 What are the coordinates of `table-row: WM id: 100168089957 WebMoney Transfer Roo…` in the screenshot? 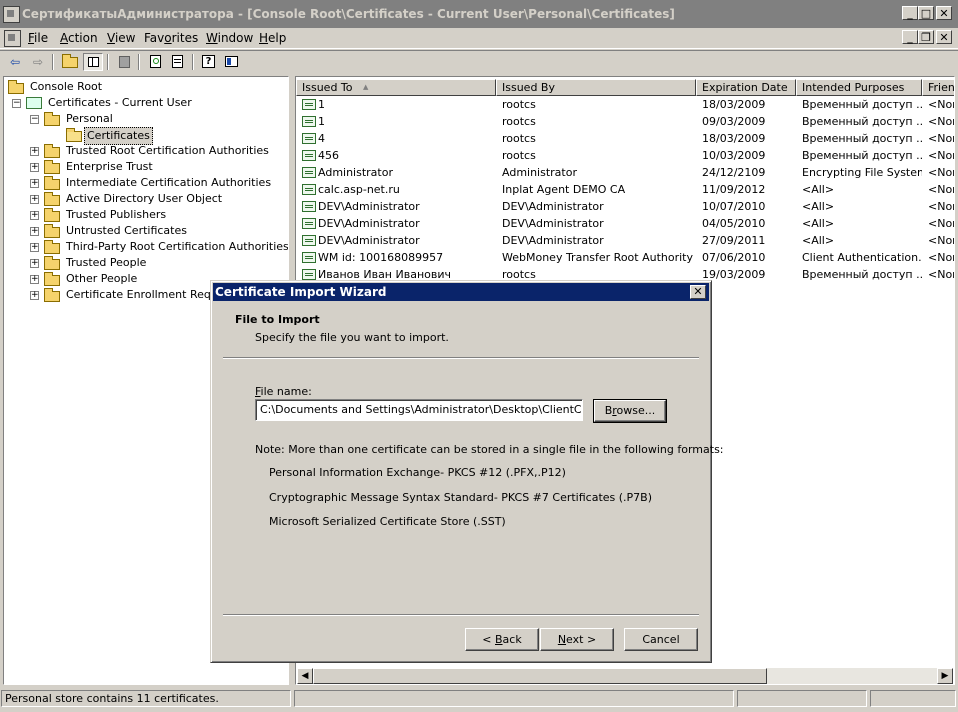 It's located at (625, 257).